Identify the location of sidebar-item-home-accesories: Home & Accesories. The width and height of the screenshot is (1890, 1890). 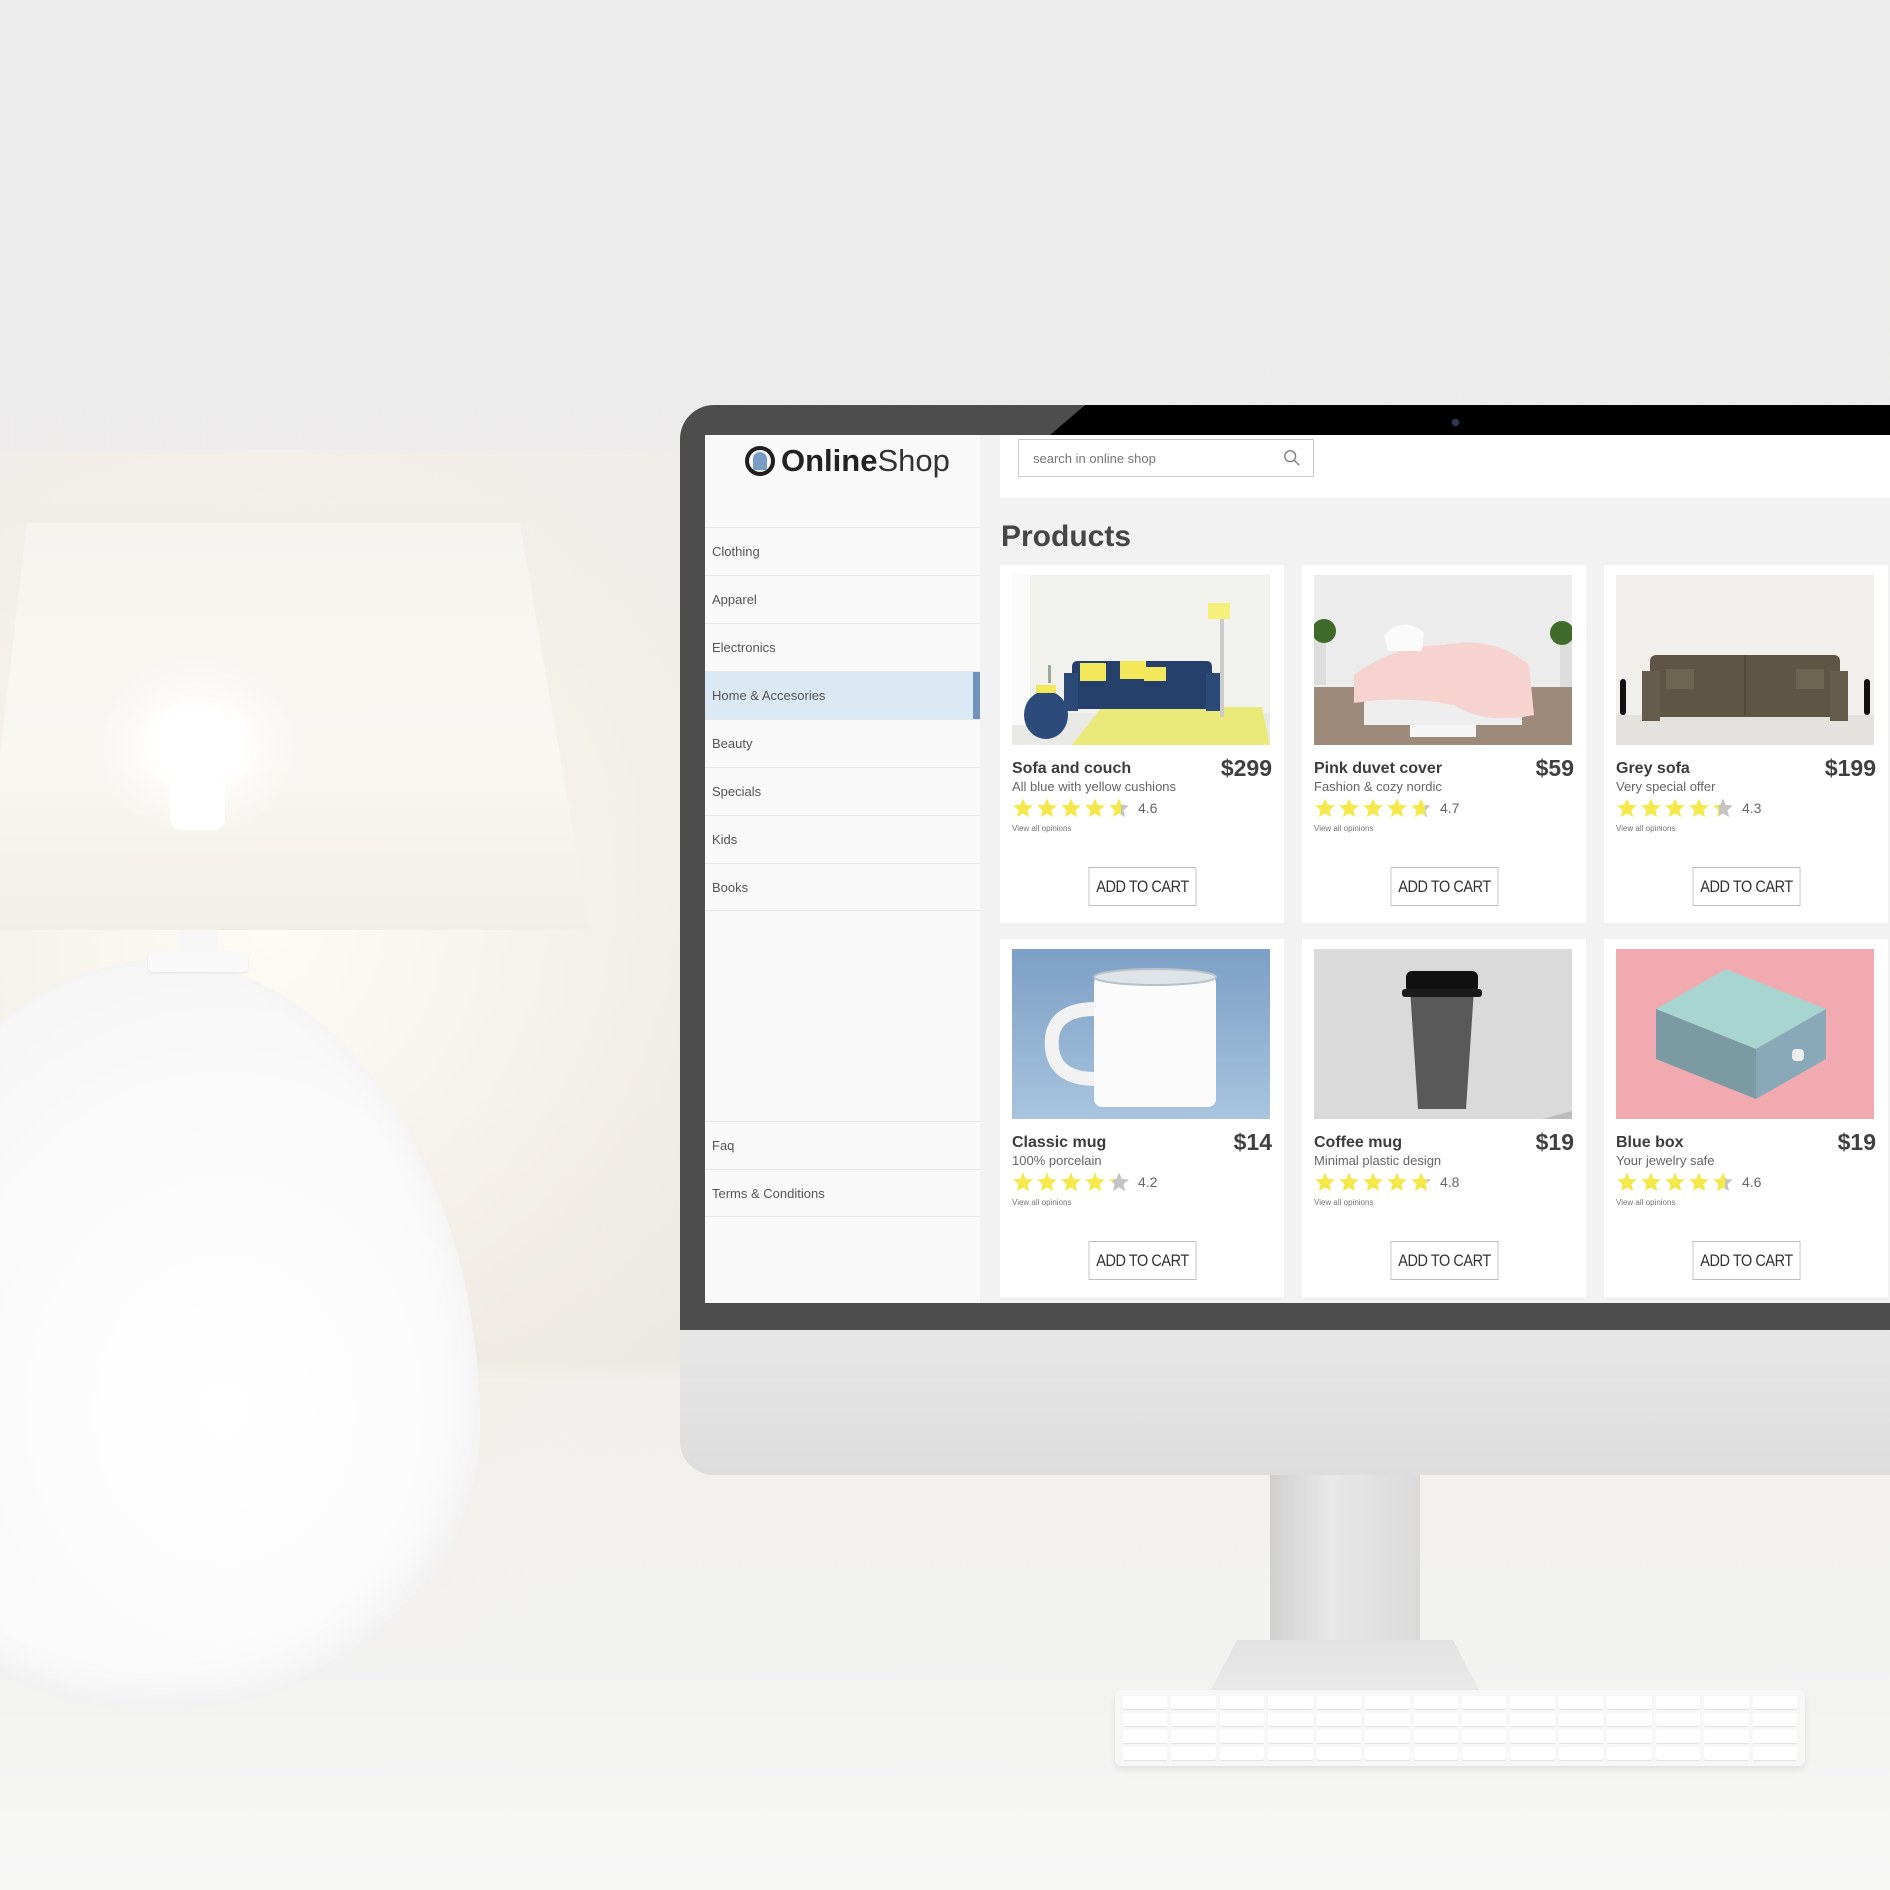
(842, 695).